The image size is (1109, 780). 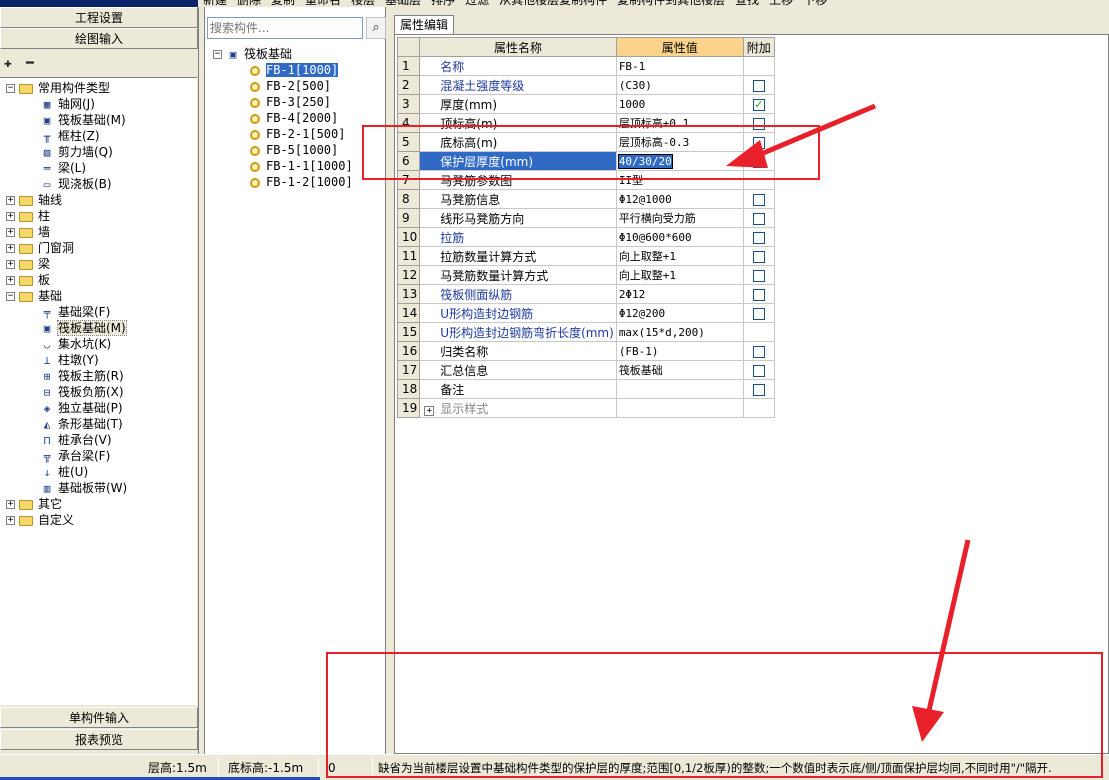 I want to click on property-row: 1 名称 FB-1, so click(x=585, y=66).